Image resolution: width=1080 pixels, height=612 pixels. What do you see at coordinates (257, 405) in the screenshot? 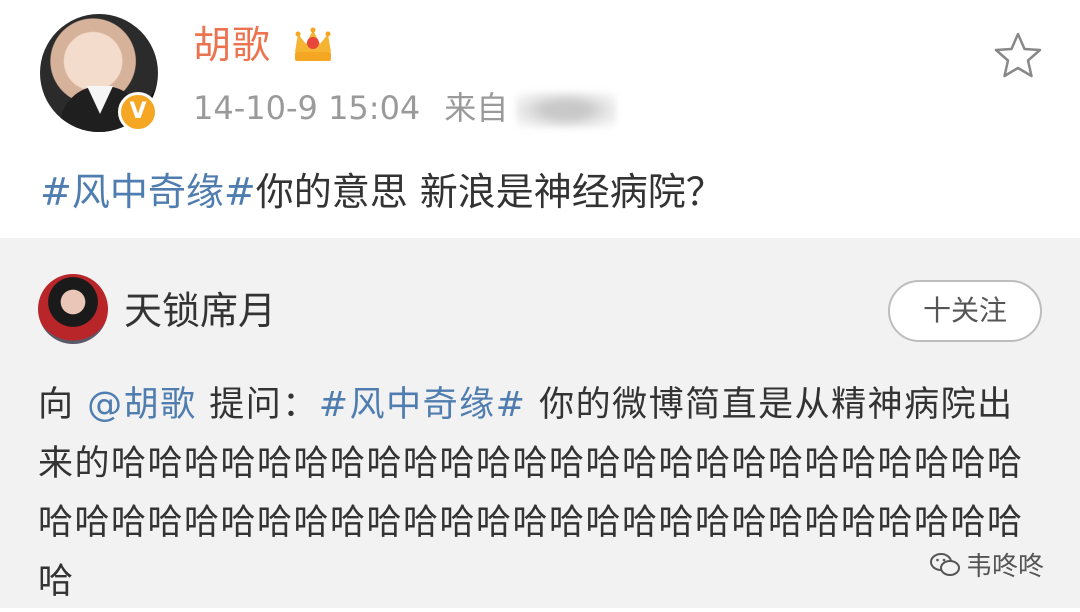
I see `repost-ask: 提问：` at bounding box center [257, 405].